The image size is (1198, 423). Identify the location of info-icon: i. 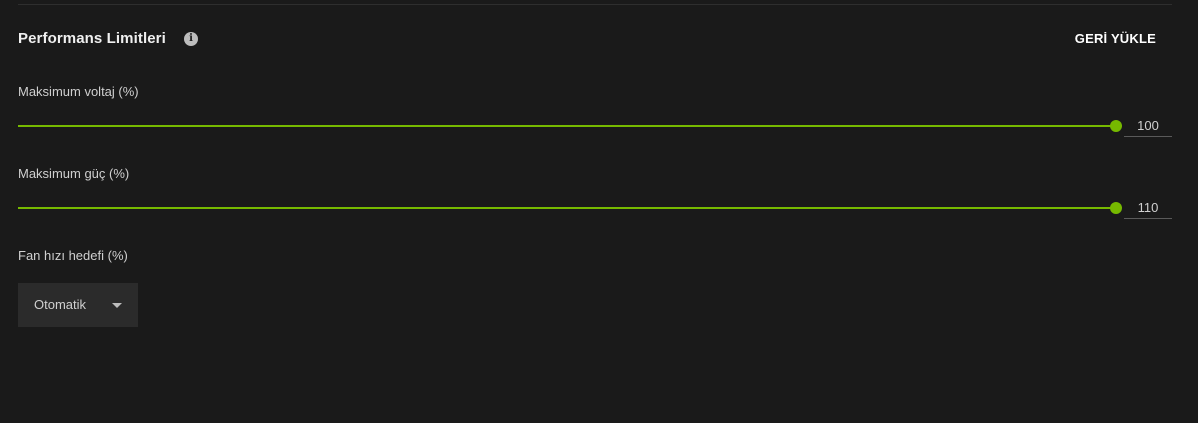
(191, 39).